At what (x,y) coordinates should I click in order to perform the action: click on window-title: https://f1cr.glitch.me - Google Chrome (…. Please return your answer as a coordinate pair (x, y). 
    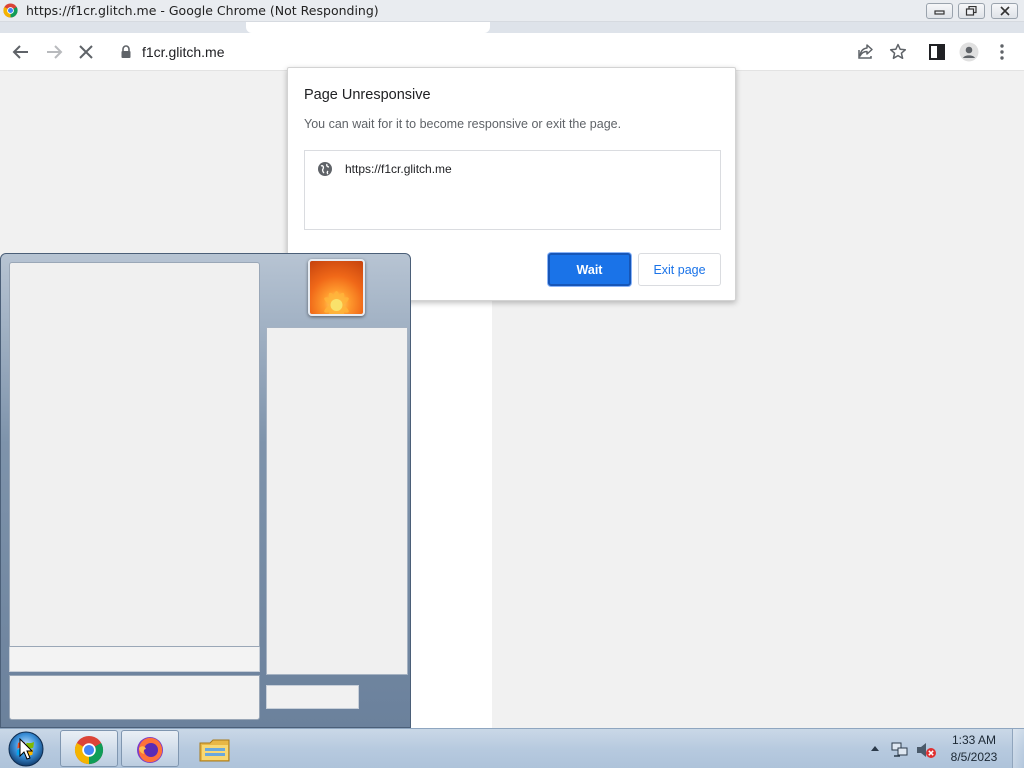
    Looking at the image, I should click on (202, 10).